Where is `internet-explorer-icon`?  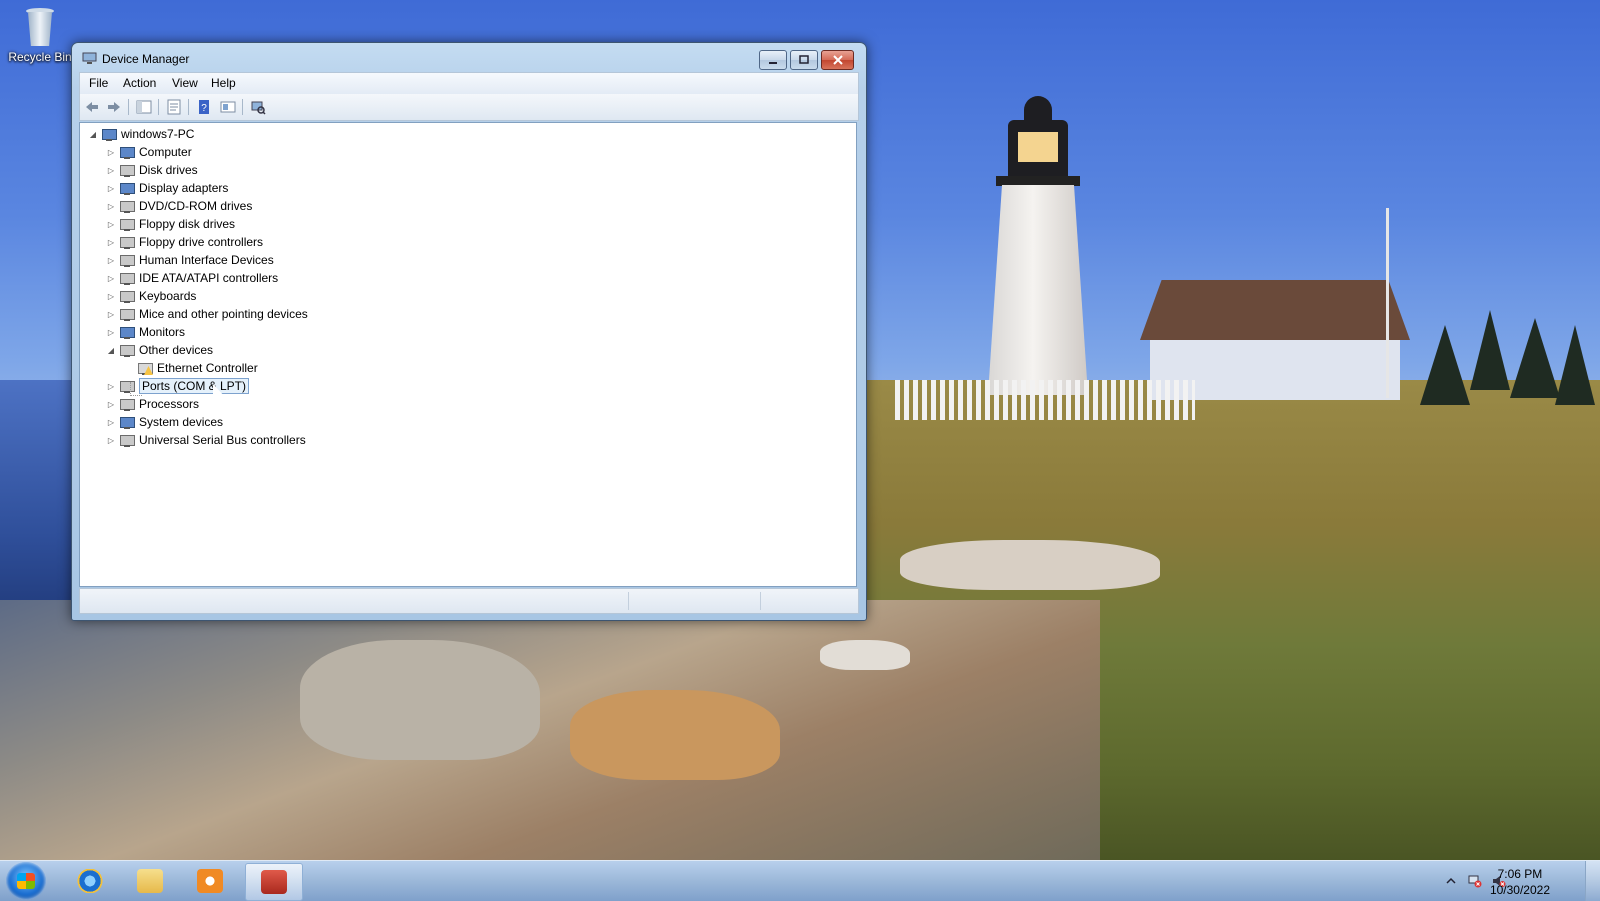
internet-explorer-icon is located at coordinates (90, 881).